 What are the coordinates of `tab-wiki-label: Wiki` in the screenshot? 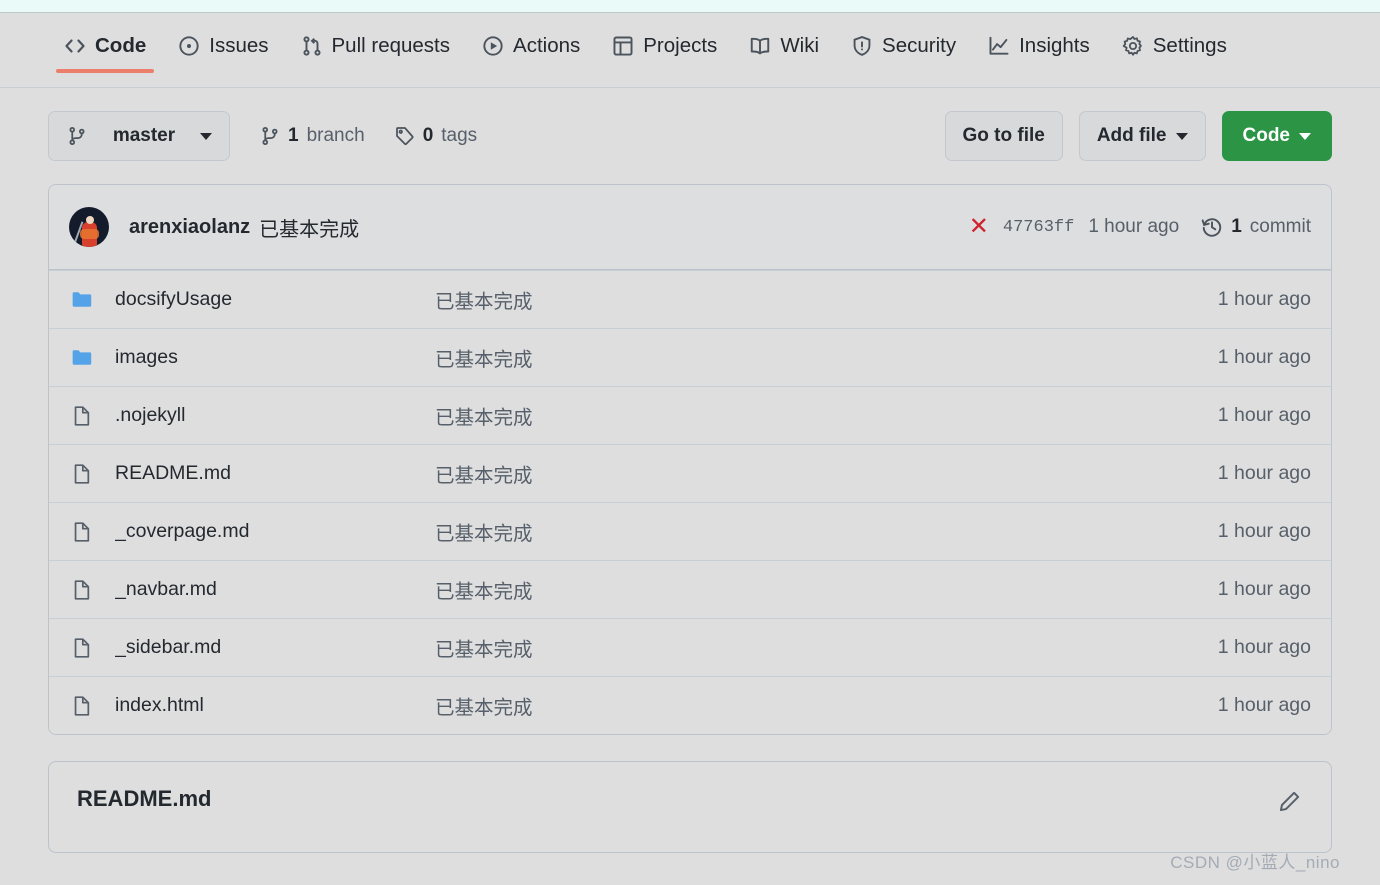 It's located at (800, 45).